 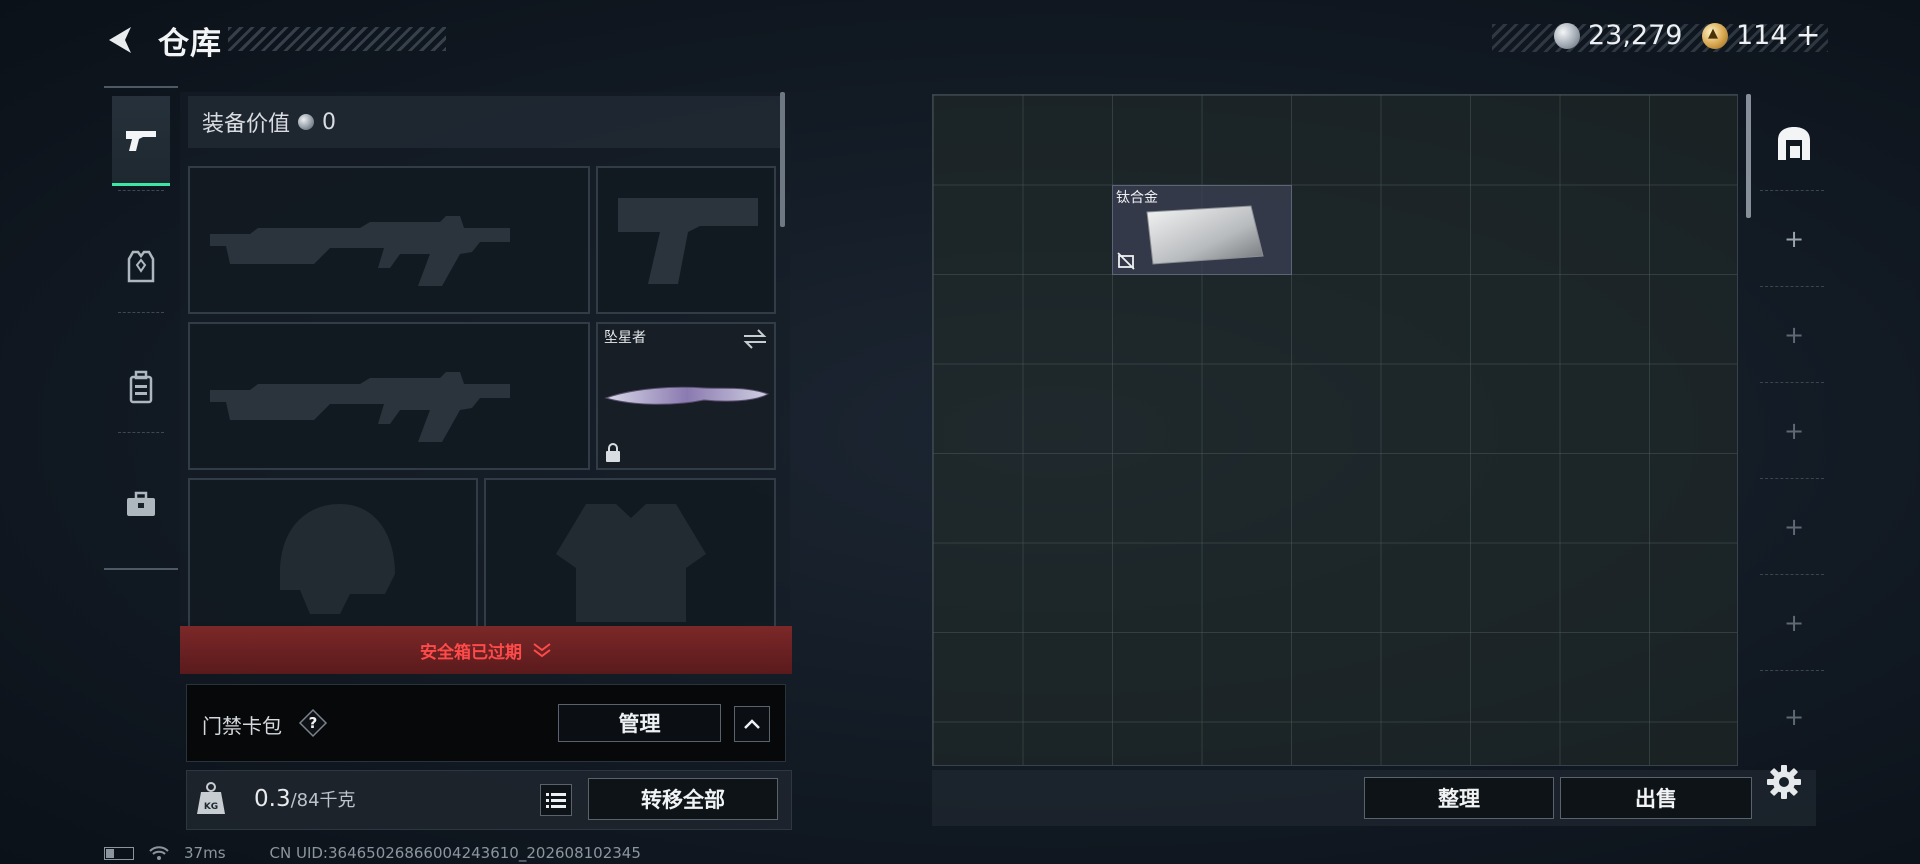 What do you see at coordinates (205, 853) in the screenshot?
I see `ping-text: 37ms` at bounding box center [205, 853].